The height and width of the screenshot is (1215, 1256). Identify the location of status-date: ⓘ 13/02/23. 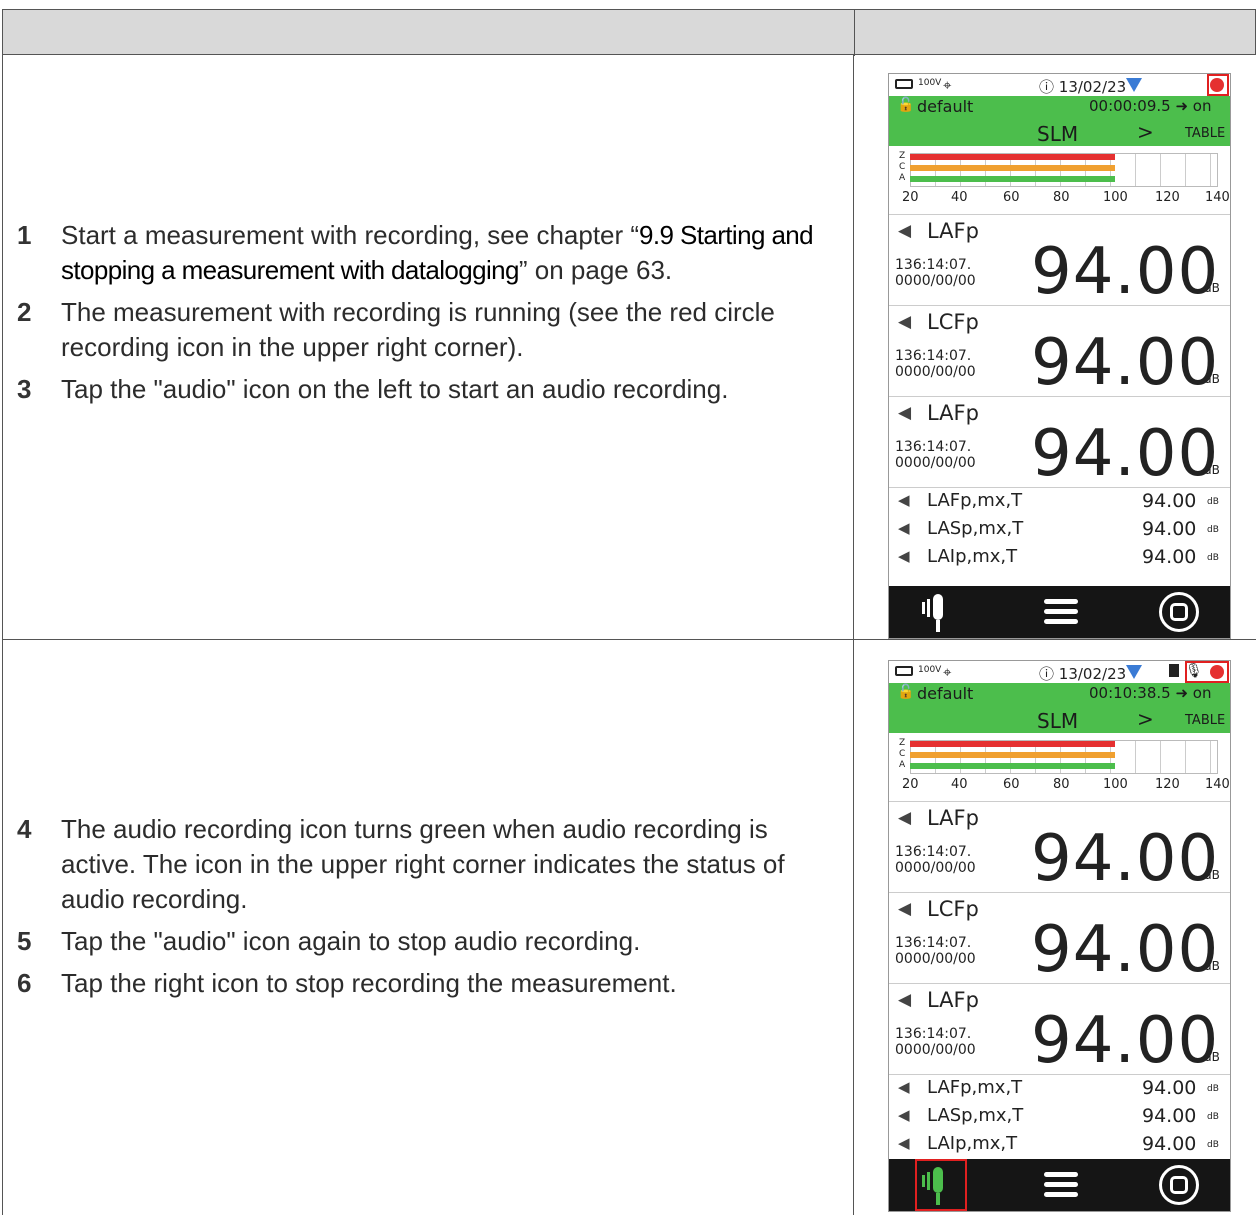
(1082, 86).